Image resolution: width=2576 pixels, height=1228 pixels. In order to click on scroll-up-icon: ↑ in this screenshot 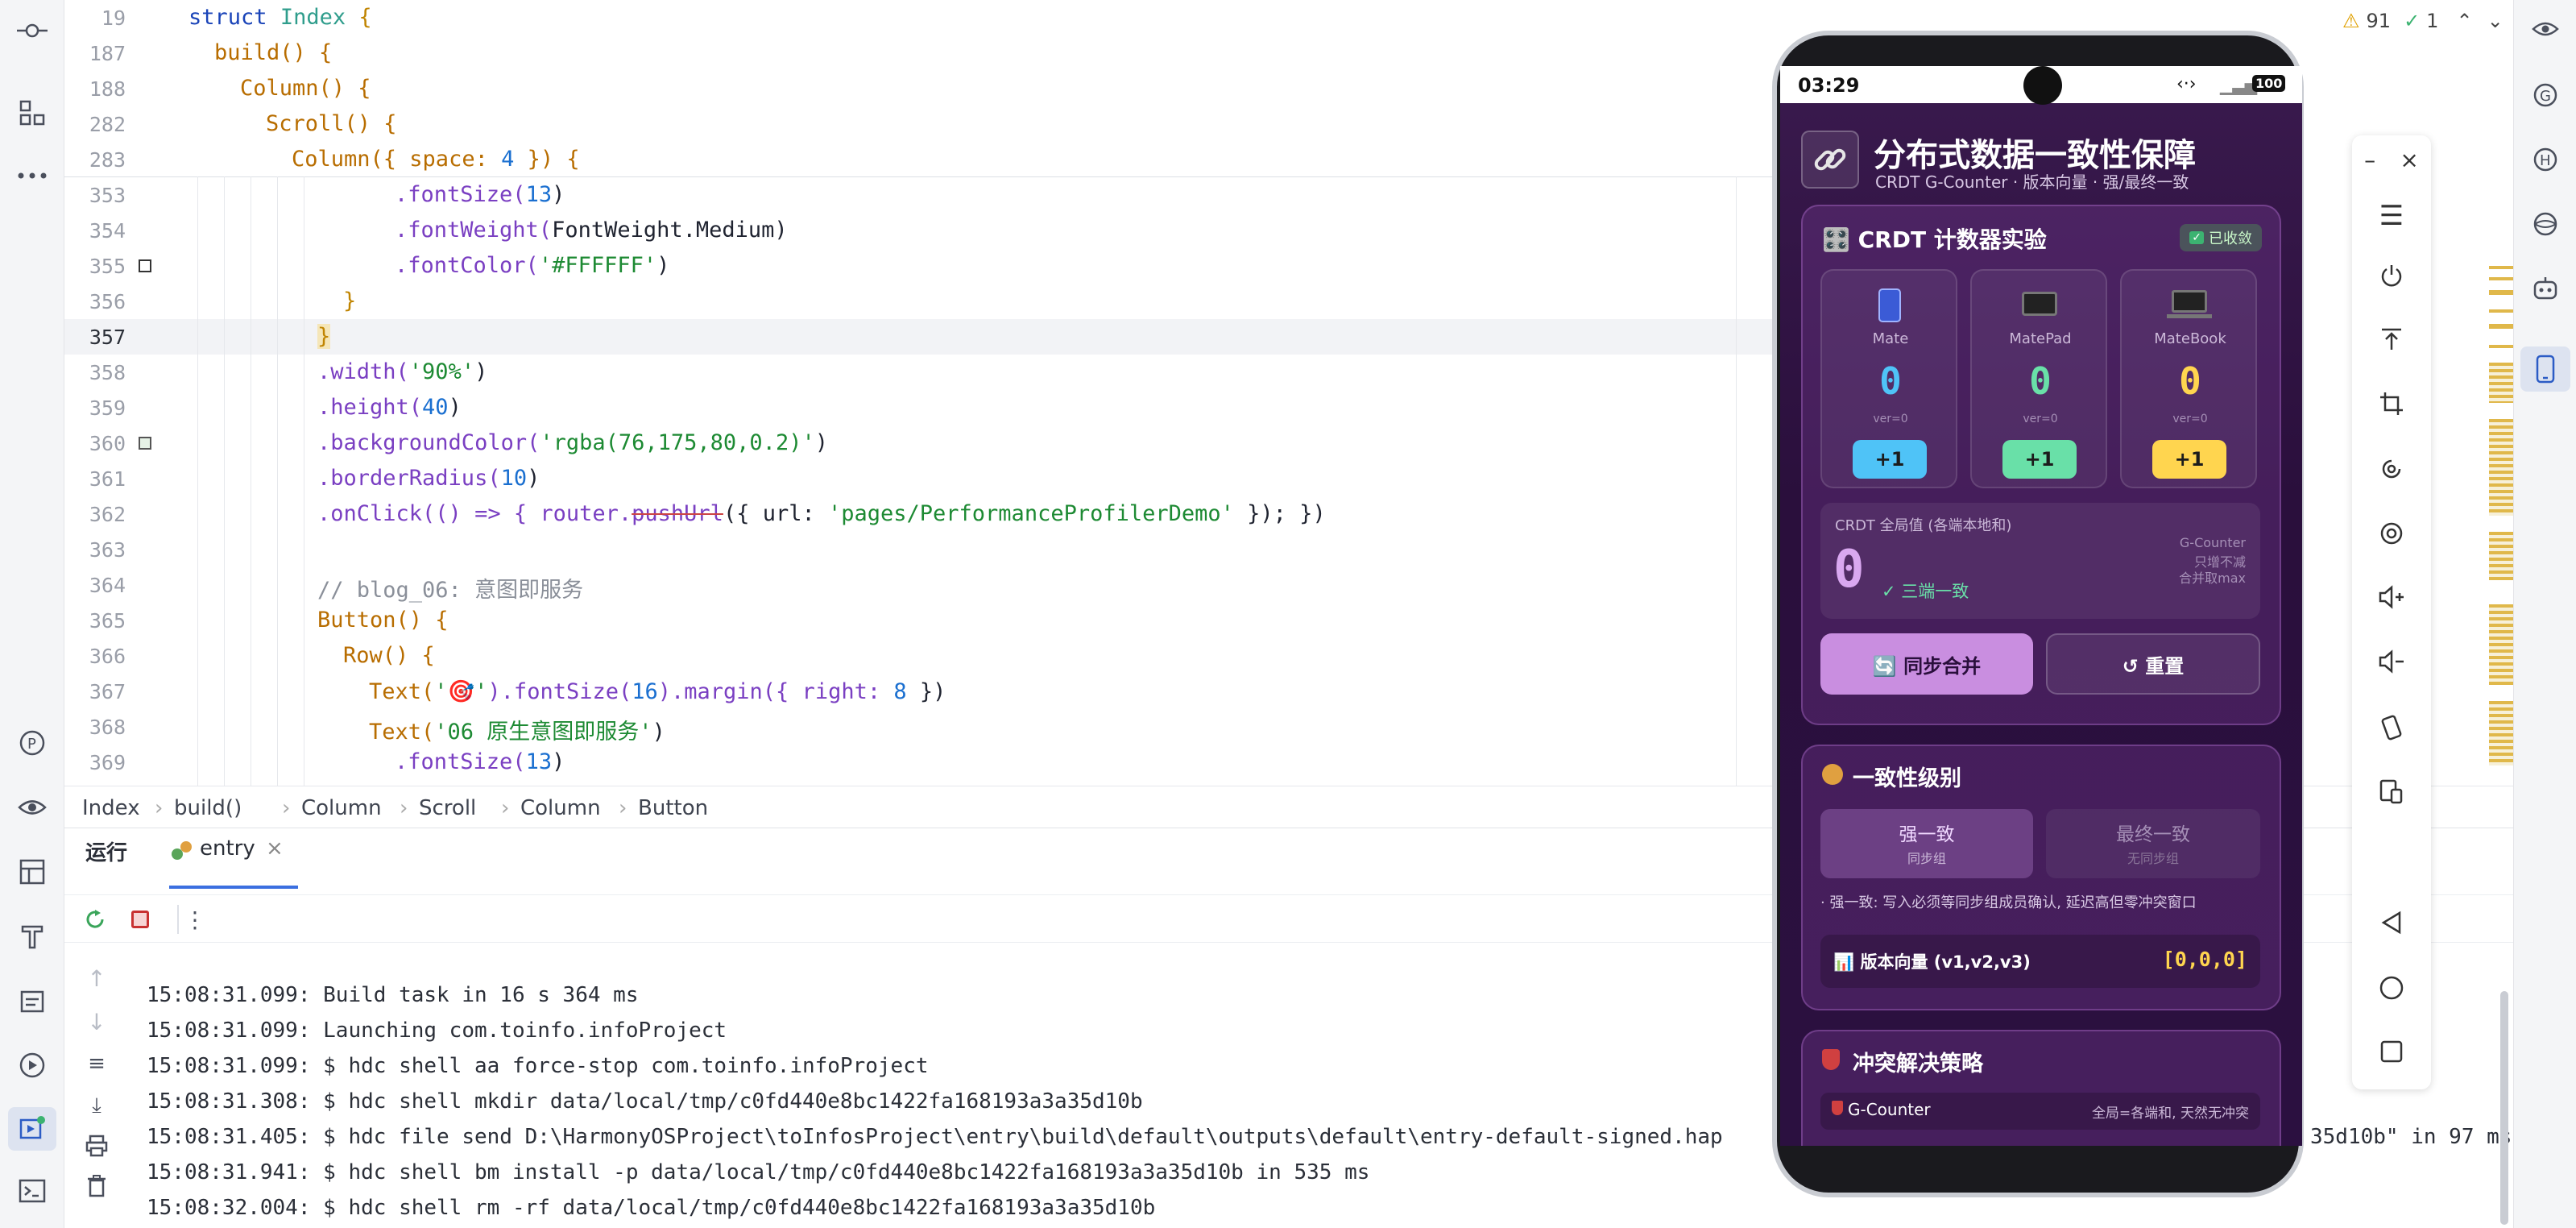, I will do `click(97, 979)`.